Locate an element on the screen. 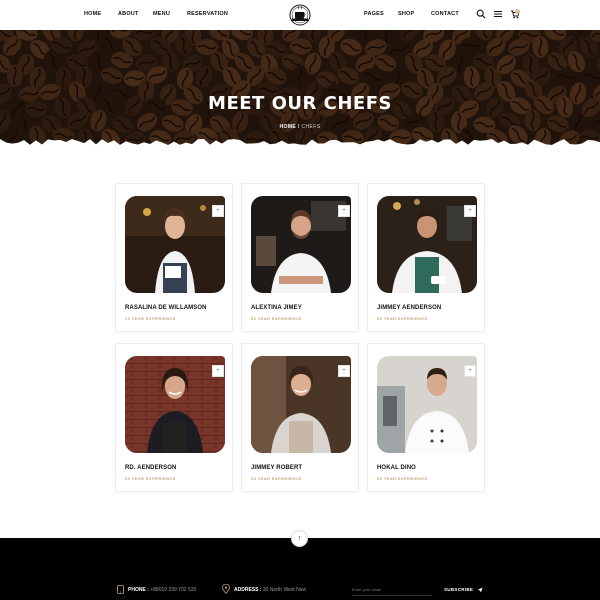  nav-contact: CONTACT is located at coordinates (445, 14).